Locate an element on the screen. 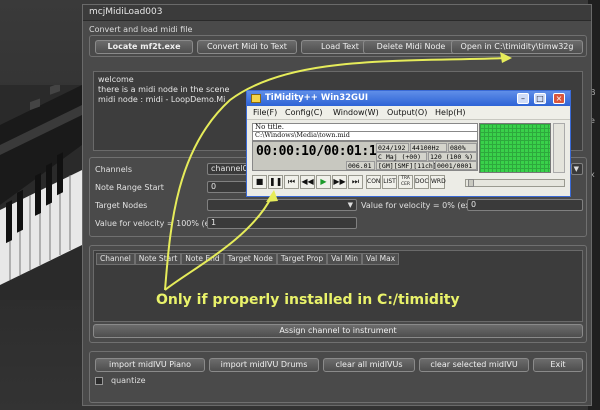  column-header: Target Node is located at coordinates (250, 259).